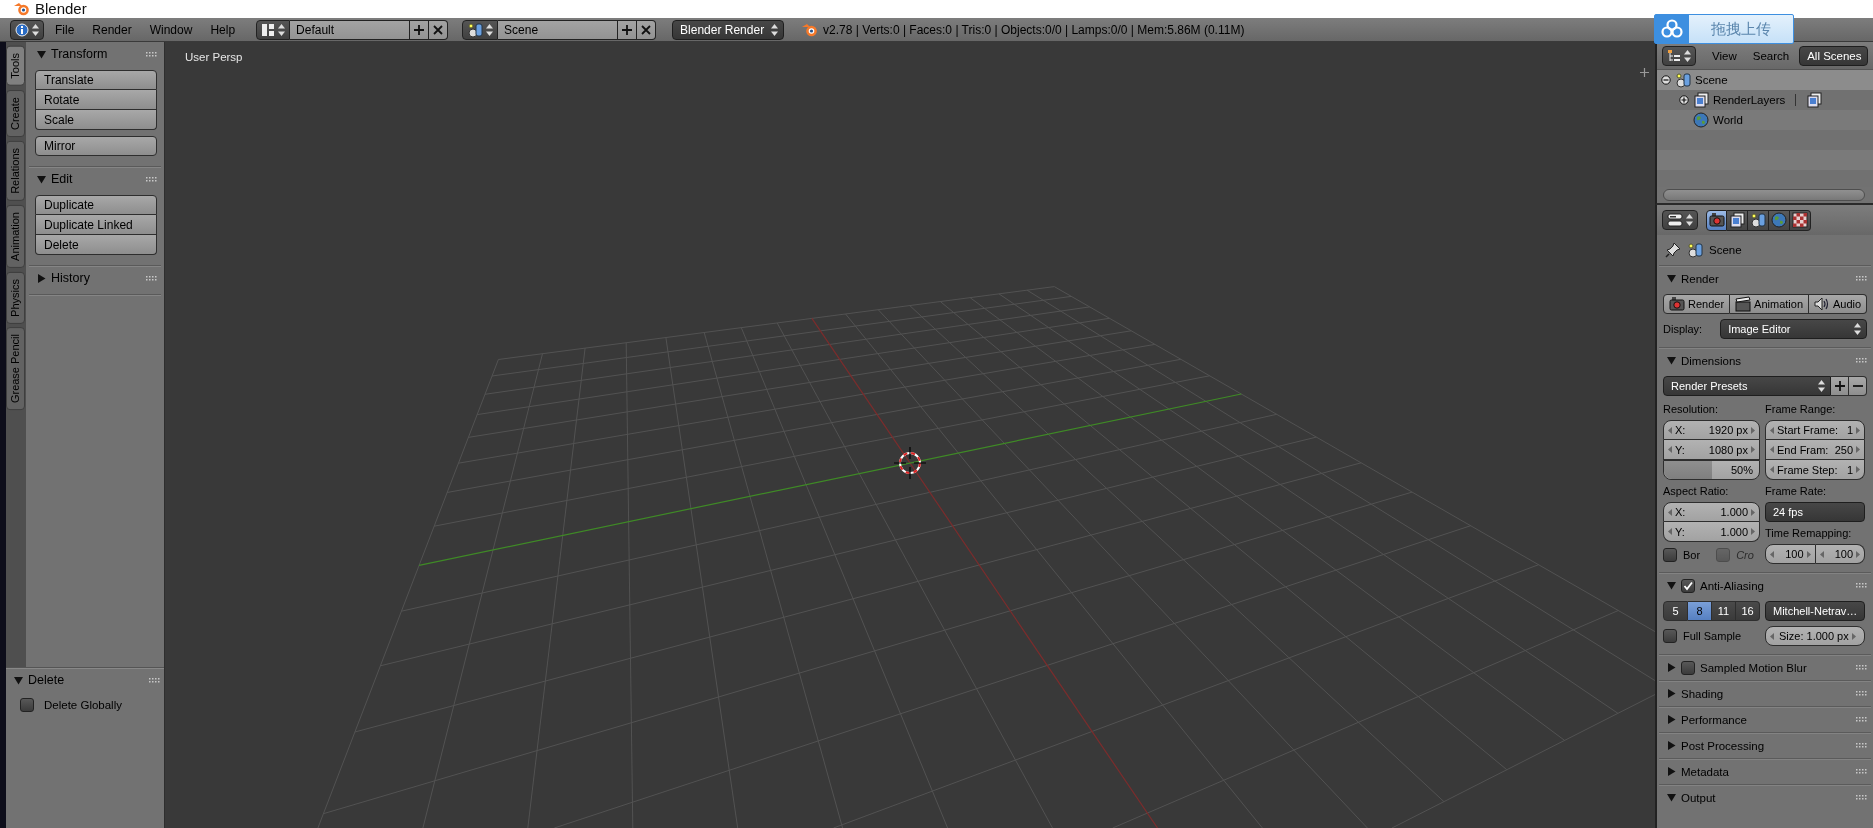 The width and height of the screenshot is (1873, 828). Describe the element at coordinates (71, 278) in the screenshot. I see `panel-title: History` at that location.